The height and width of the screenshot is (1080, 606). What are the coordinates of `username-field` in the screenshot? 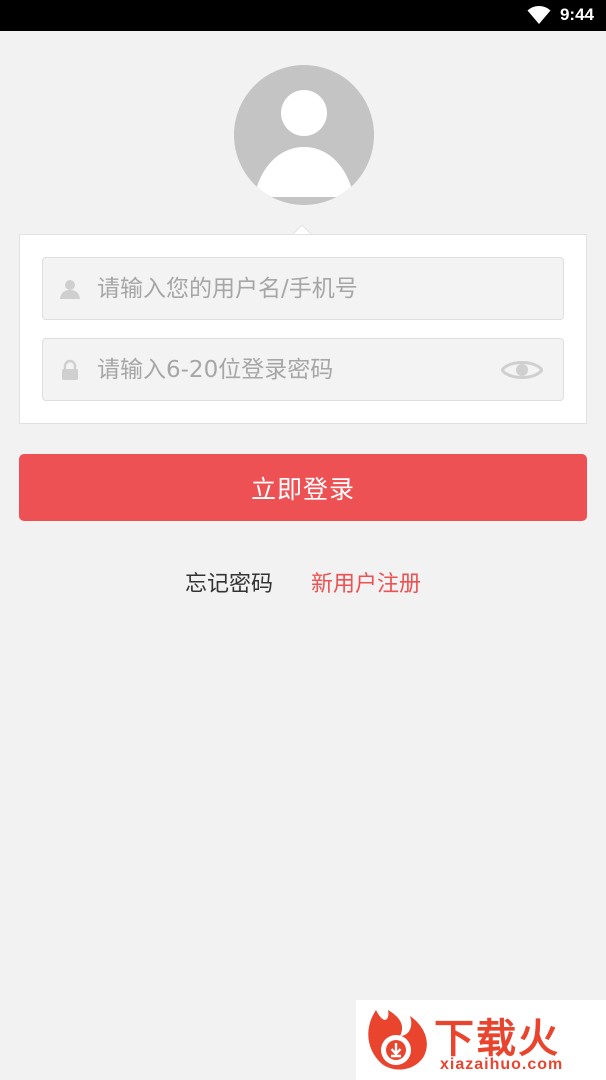 It's located at (303, 288).